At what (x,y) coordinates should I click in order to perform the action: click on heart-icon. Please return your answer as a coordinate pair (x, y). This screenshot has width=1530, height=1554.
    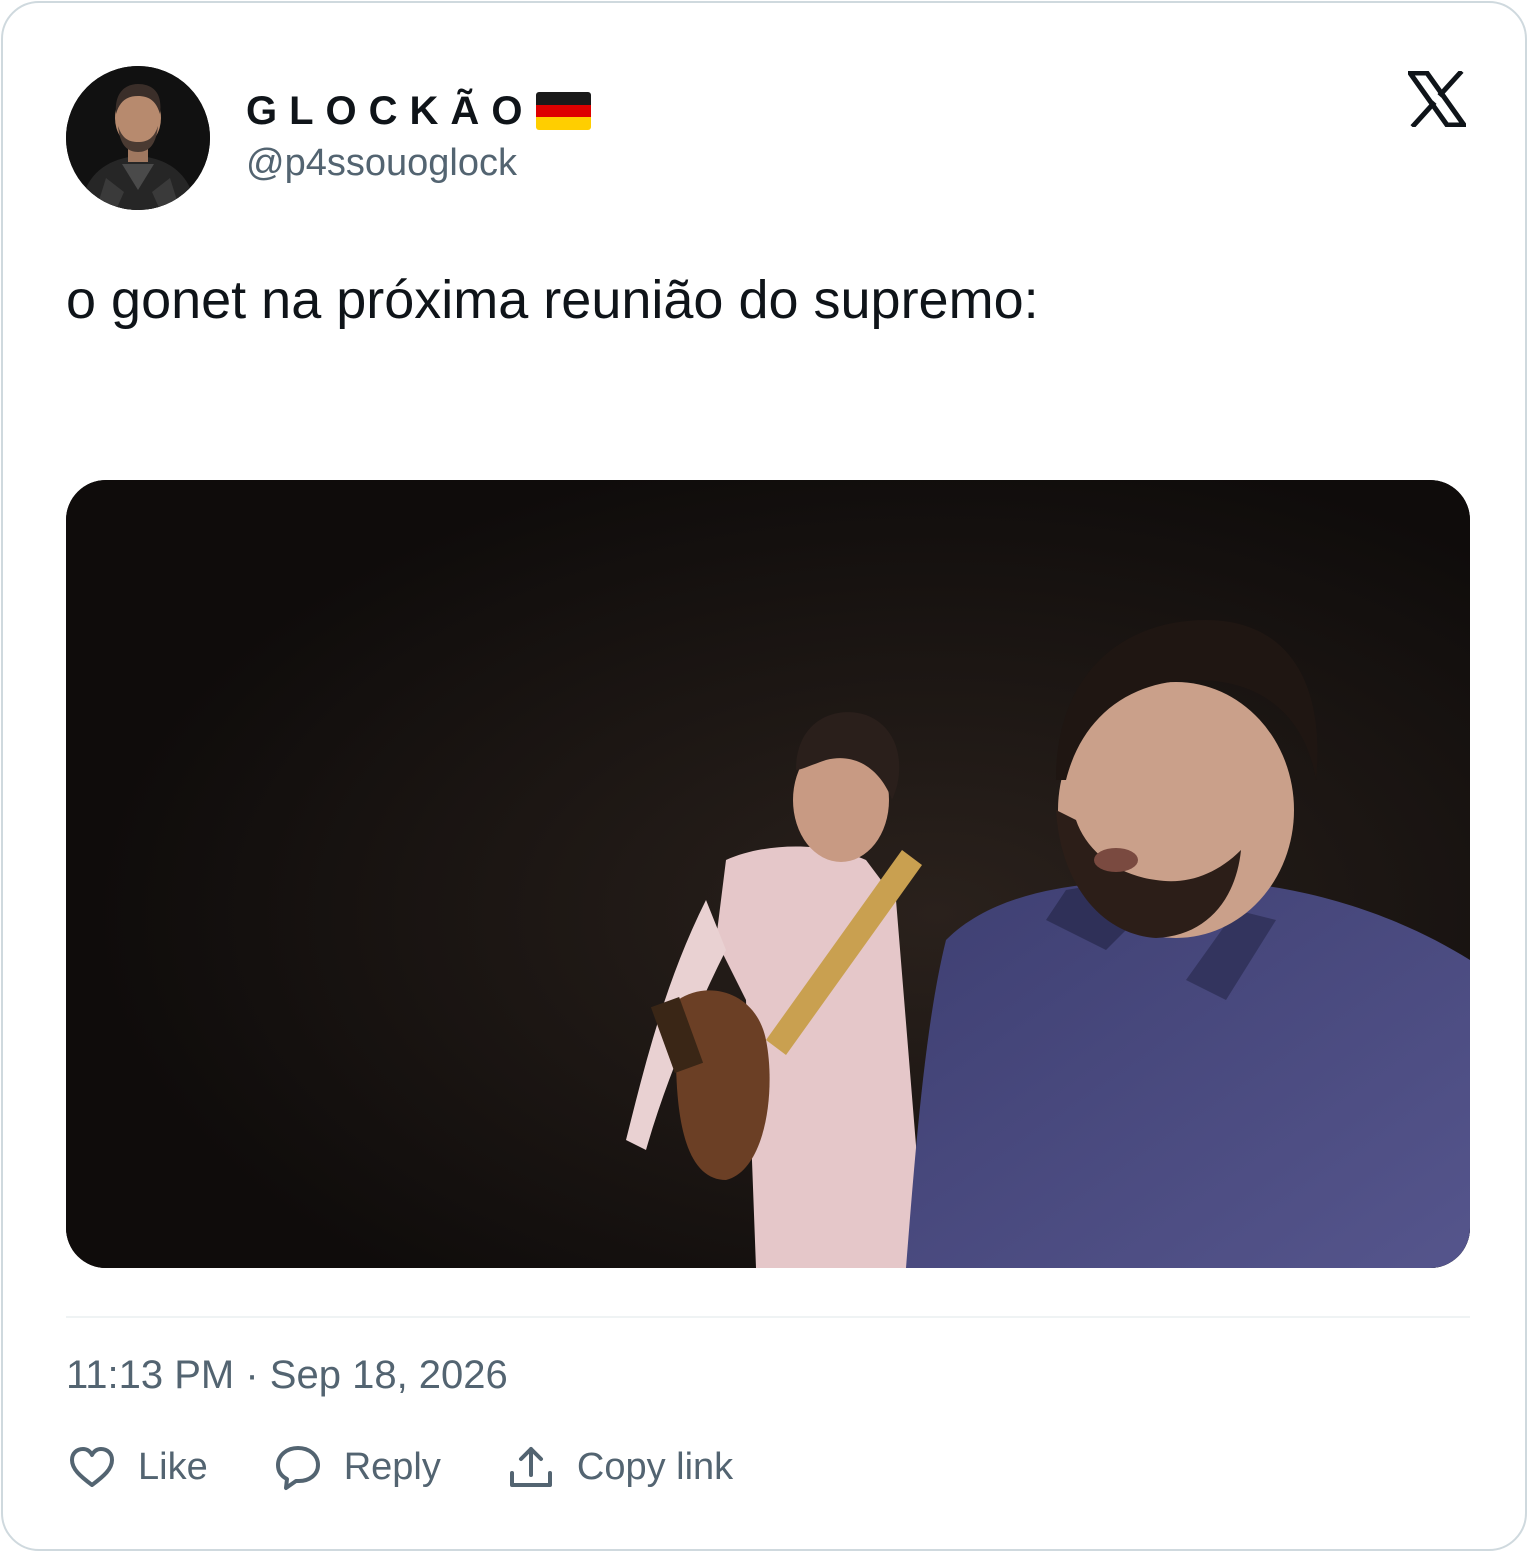
    Looking at the image, I should click on (92, 1467).